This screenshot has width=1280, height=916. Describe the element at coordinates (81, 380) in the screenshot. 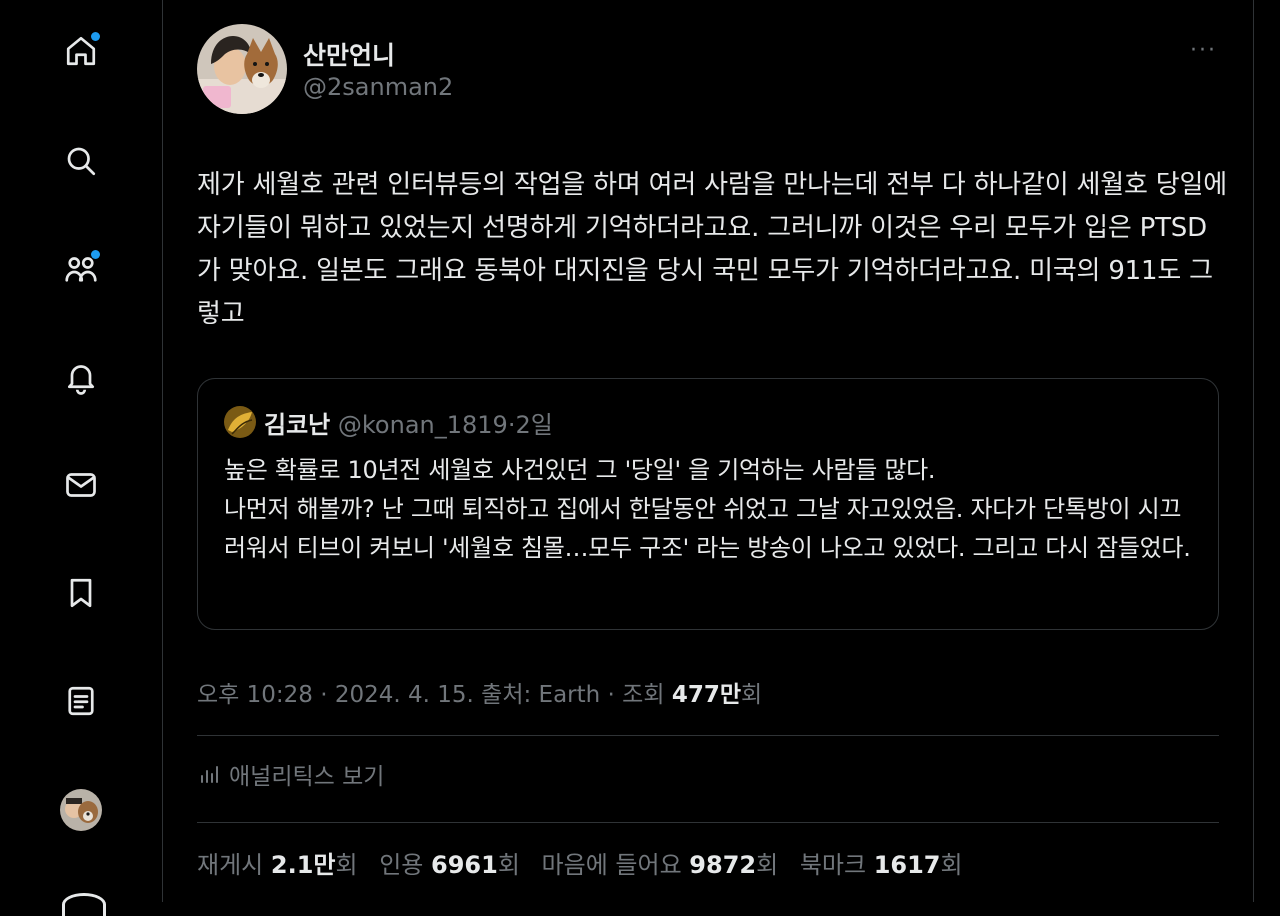

I see `bell-icon` at that location.